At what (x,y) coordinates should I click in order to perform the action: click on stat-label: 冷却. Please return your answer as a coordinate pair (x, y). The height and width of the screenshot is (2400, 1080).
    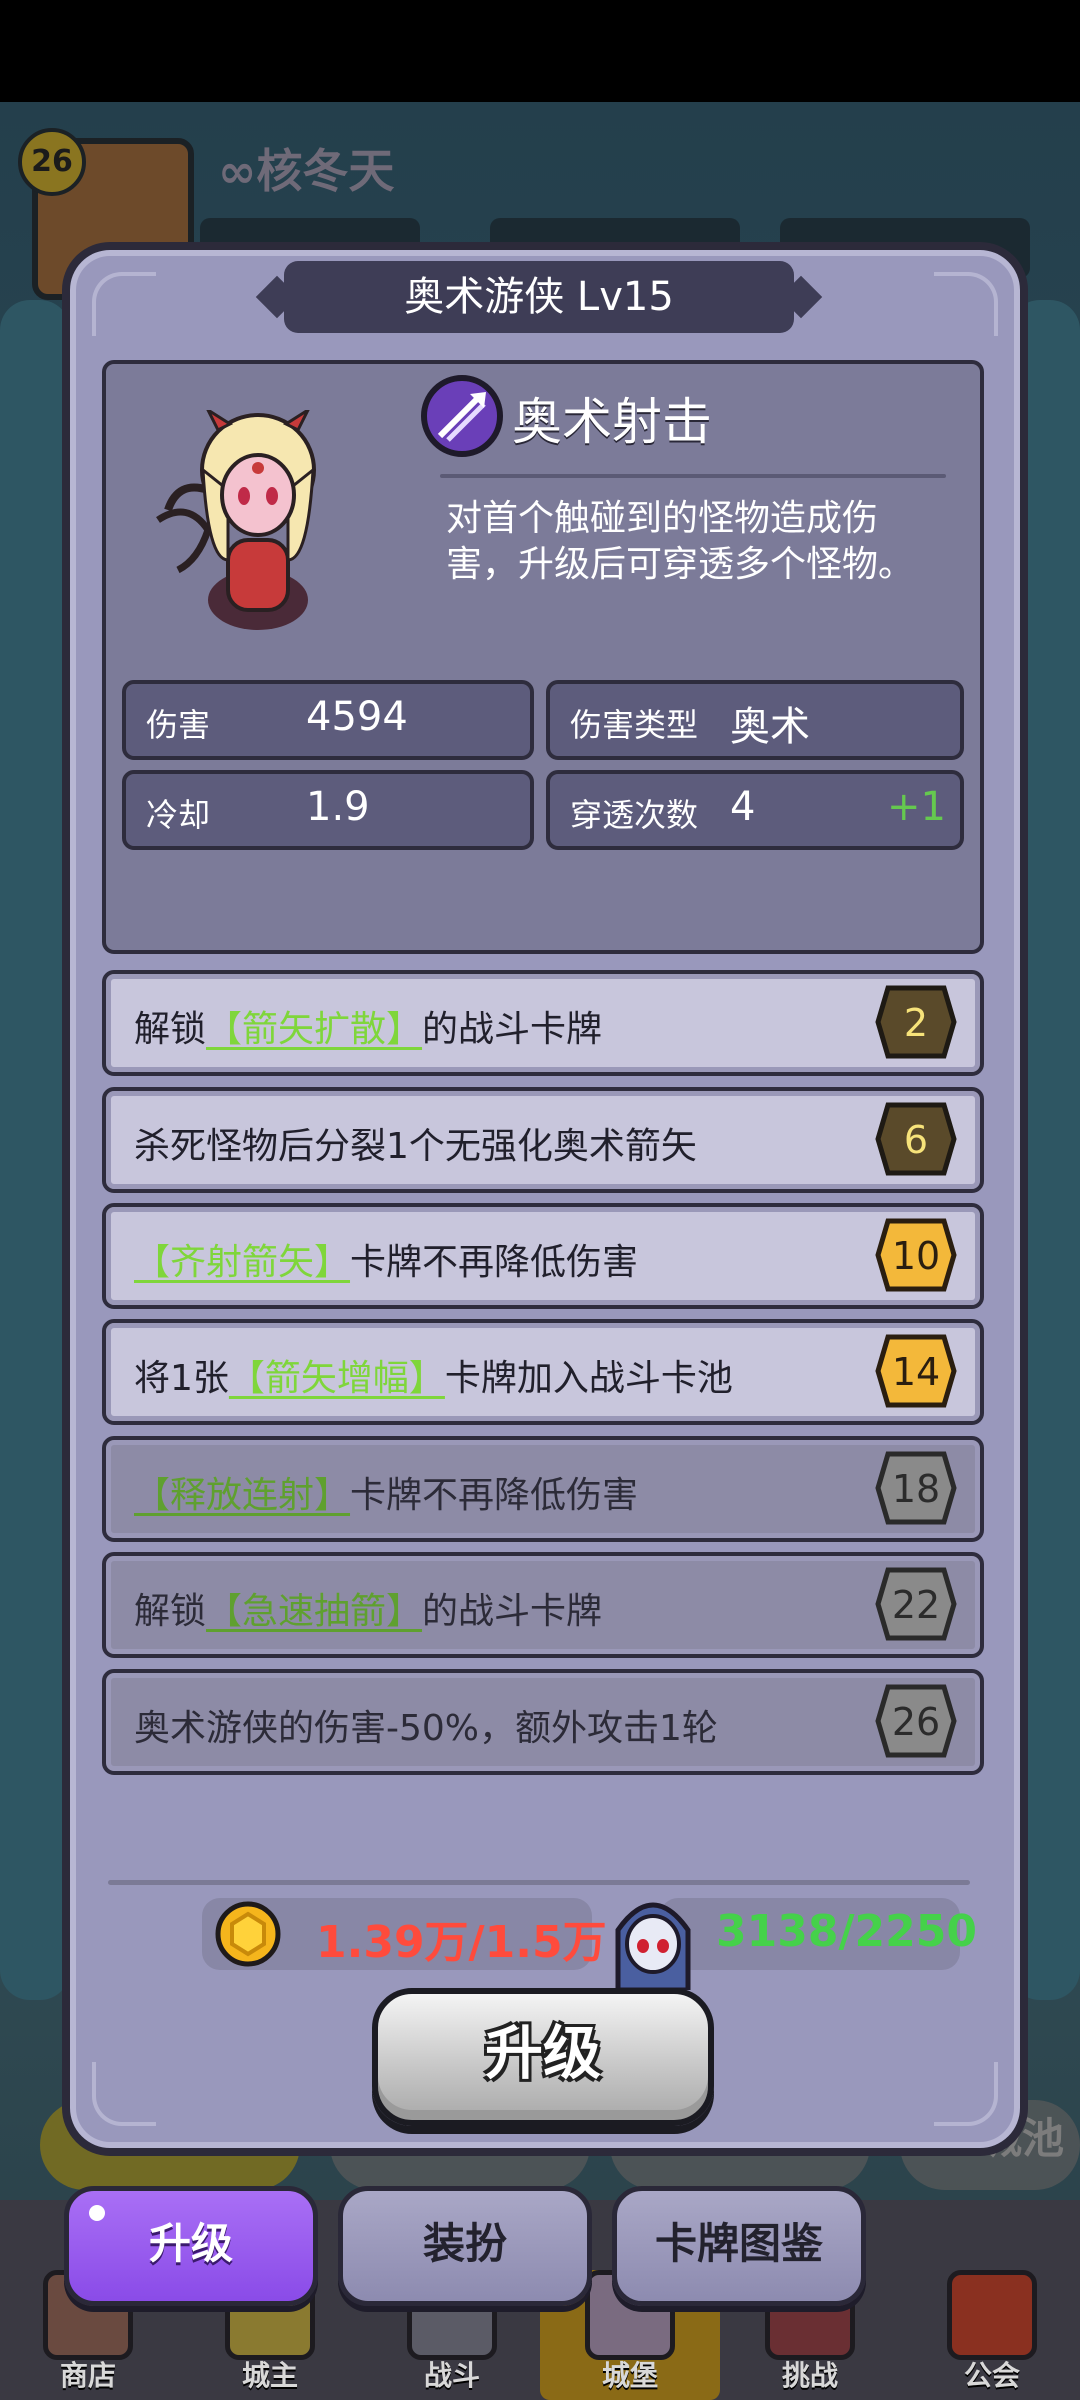
    Looking at the image, I should click on (178, 815).